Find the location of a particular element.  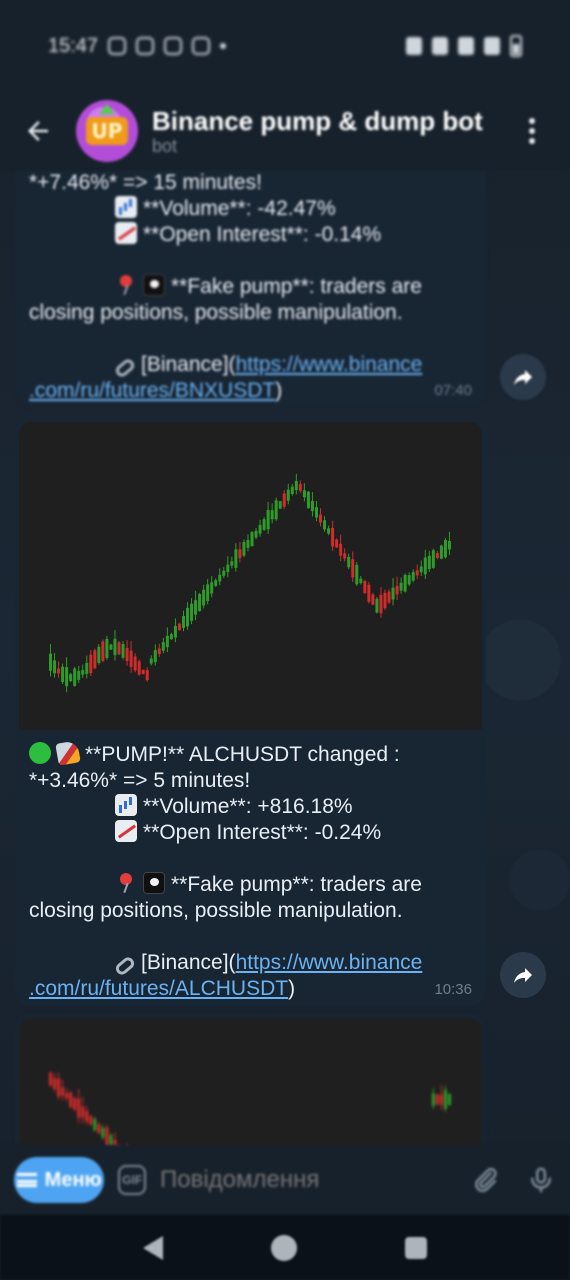

message-input-bar: Меню GIF is located at coordinates (285, 1180).